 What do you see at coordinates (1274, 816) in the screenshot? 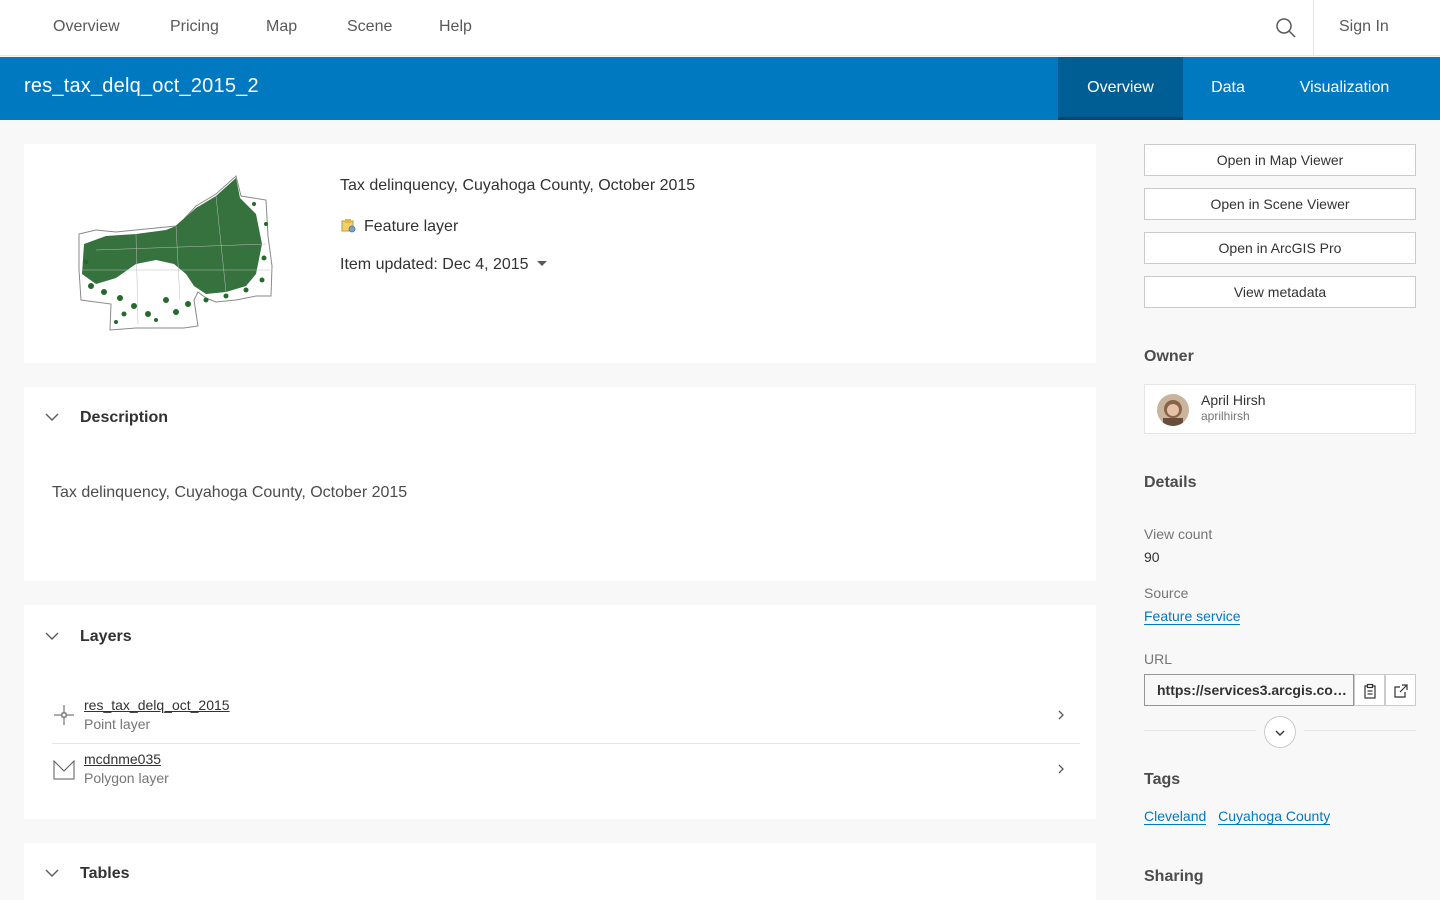
I see `tag-link: Cuyahoga County` at bounding box center [1274, 816].